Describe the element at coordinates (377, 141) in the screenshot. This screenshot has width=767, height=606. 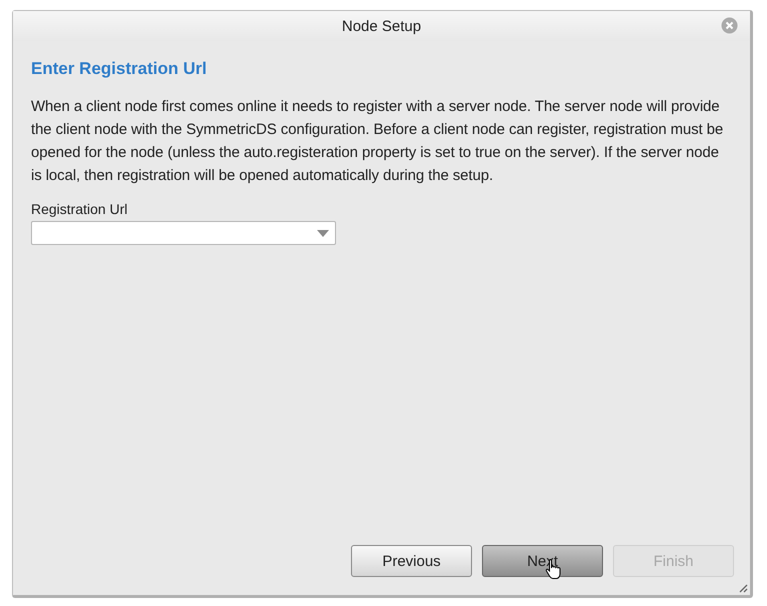
I see `step-description: When a client node first comes online it needs to register with a server node. The server node will provide the client node with the SymmetricDS configuration. Before a client node can register, registration must be opened for the node (unless the auto.registeration property is set to true on the server). If the server node is local, then registration will be opened automatically during the setup.` at that location.